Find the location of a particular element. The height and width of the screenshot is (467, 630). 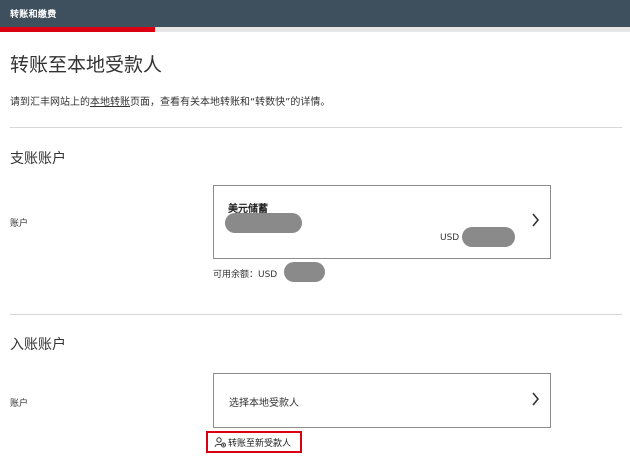

header-title: 转账和缴费 is located at coordinates (33, 15).